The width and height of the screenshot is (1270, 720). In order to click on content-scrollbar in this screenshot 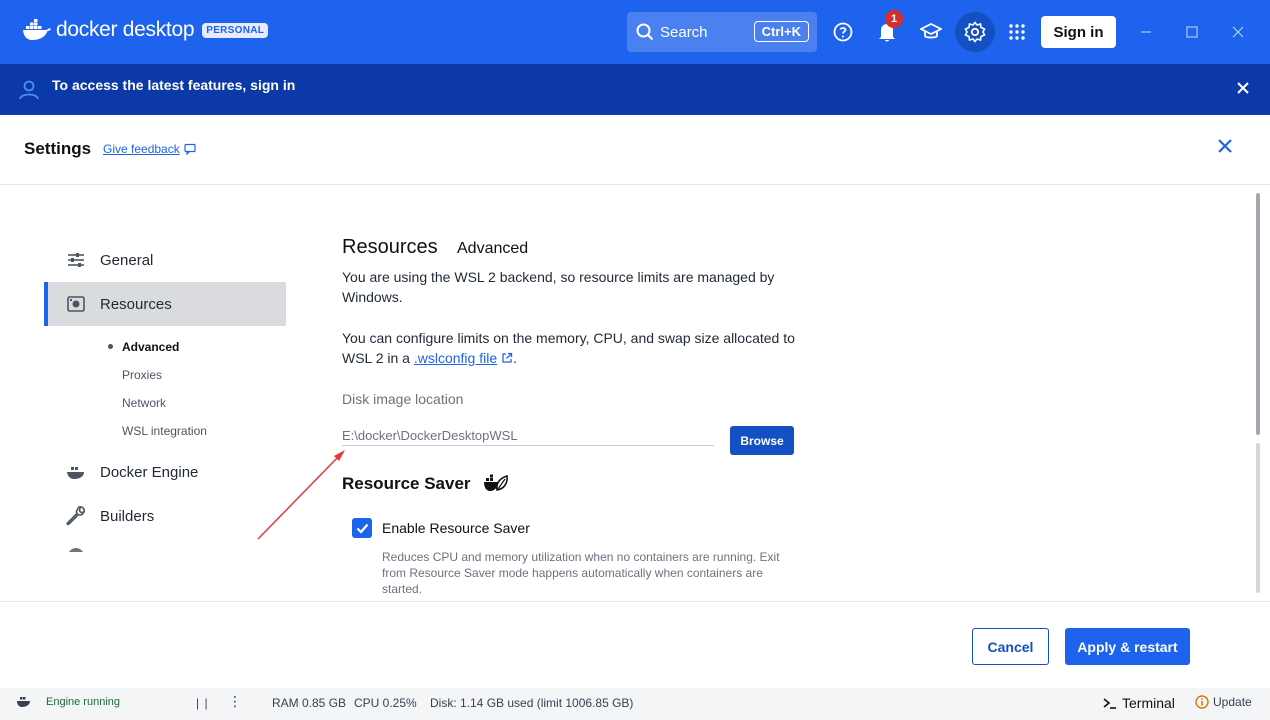, I will do `click(1259, 393)`.